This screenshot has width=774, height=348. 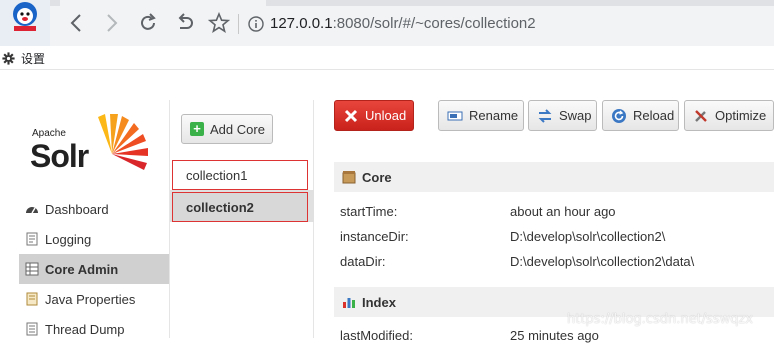 What do you see at coordinates (377, 177) in the screenshot?
I see `core-section-title: Core` at bounding box center [377, 177].